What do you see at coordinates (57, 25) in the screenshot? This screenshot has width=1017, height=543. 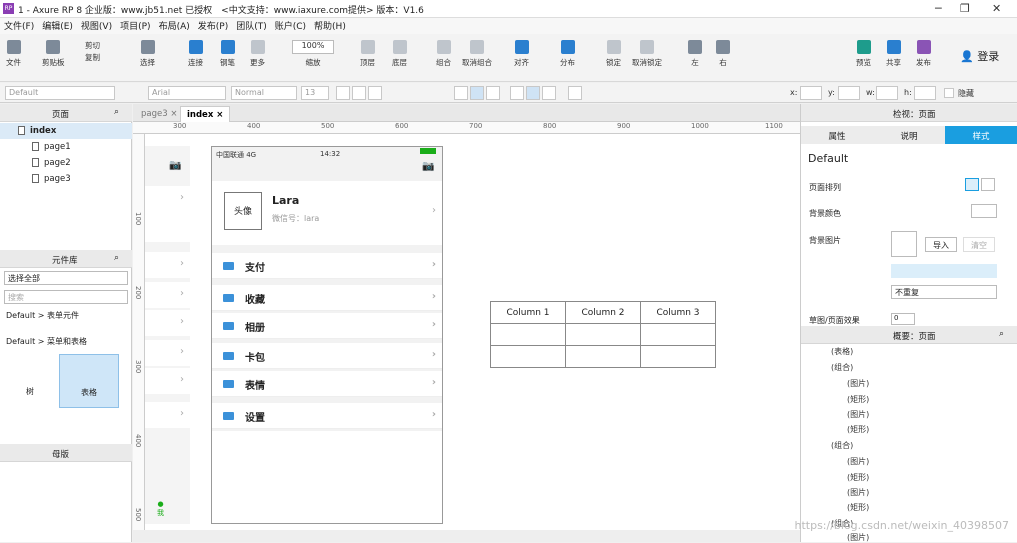 I see `menu-edit: 编辑(E)` at bounding box center [57, 25].